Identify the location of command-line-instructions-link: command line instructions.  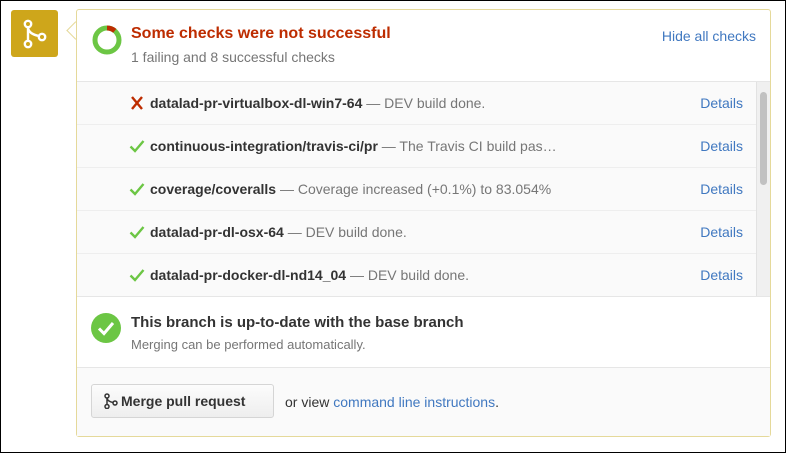
(414, 402).